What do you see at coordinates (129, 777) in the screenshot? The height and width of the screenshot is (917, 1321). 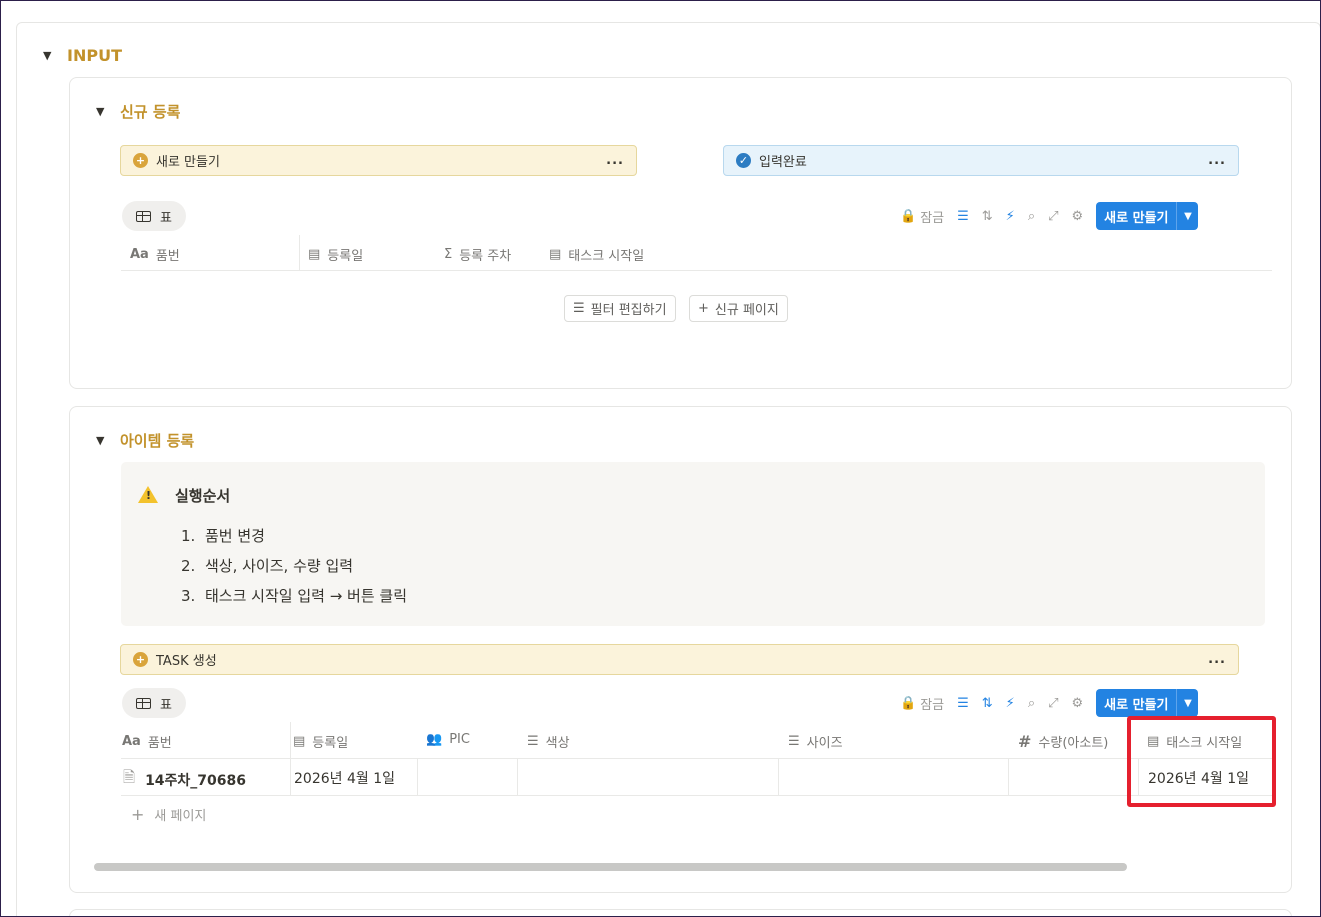 I see `page-document-icon: 🗎` at bounding box center [129, 777].